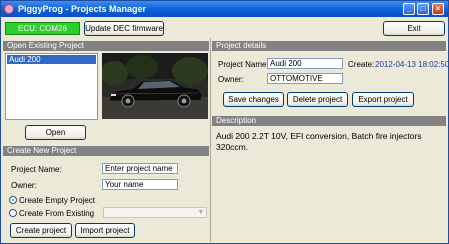 This screenshot has height=244, width=449. What do you see at coordinates (409, 9) in the screenshot?
I see `minimize-button: _` at bounding box center [409, 9].